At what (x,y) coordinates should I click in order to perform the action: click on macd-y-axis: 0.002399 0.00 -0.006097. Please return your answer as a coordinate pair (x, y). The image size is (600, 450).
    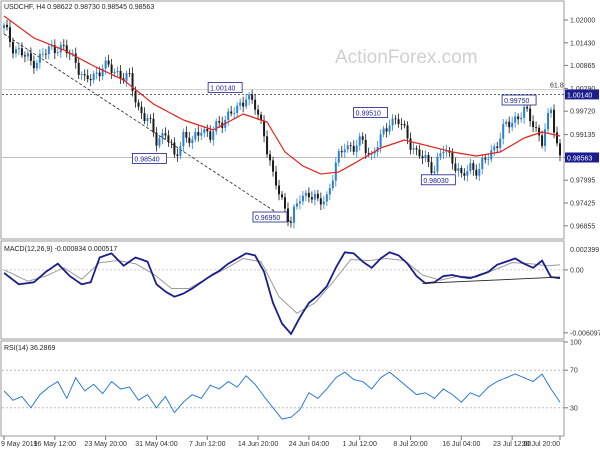
    Looking at the image, I should click on (582, 292).